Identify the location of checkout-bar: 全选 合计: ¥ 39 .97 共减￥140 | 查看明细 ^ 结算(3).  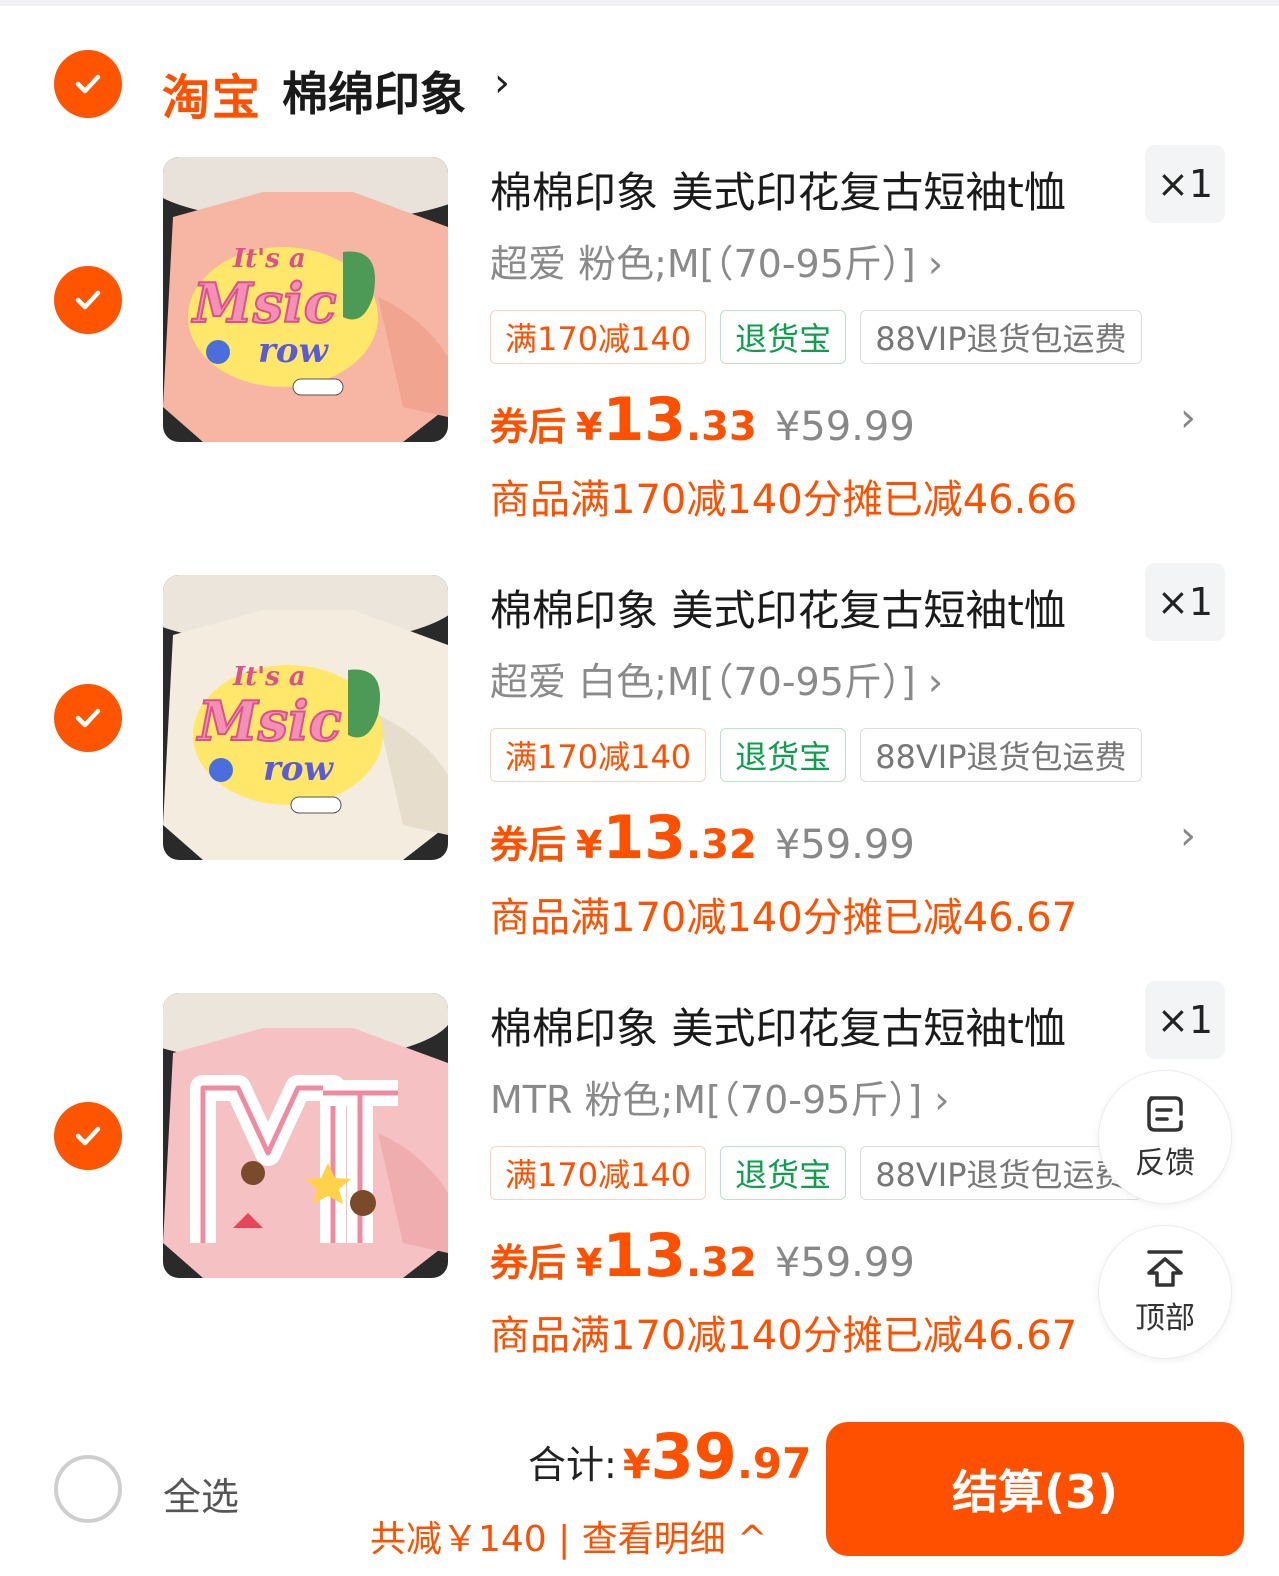
(639, 1493).